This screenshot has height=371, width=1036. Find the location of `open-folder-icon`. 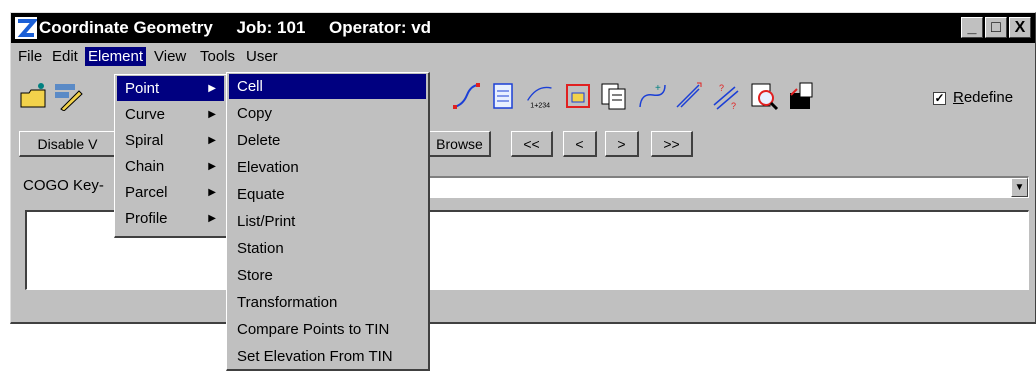

open-folder-icon is located at coordinates (34, 96).